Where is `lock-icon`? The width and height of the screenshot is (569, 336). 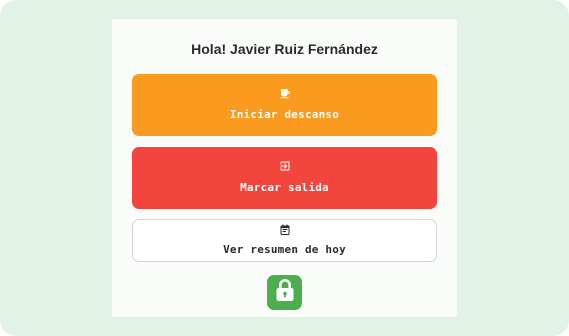
lock-icon is located at coordinates (285, 292).